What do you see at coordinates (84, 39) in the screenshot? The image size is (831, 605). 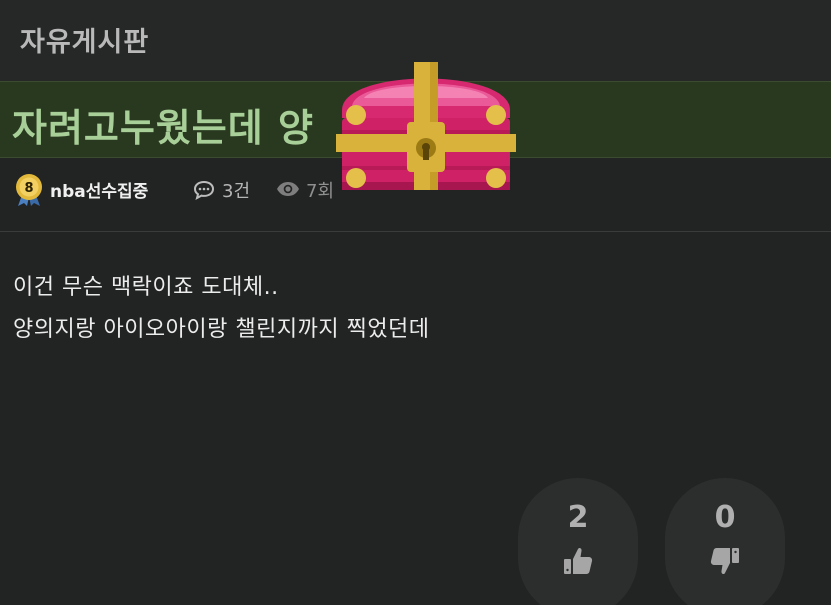 I see `board-title: 자유게시판` at bounding box center [84, 39].